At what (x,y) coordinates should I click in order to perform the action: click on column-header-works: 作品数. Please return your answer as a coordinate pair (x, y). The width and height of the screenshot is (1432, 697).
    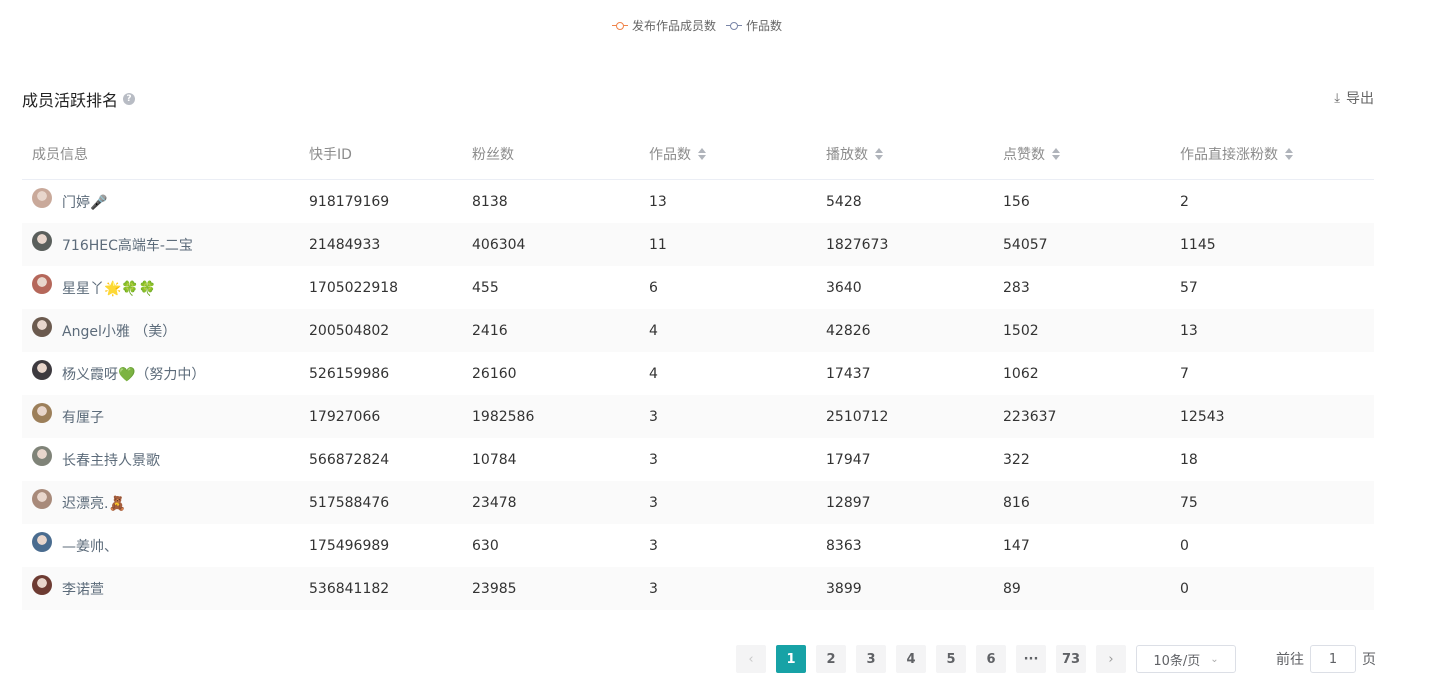
    Looking at the image, I should click on (727, 154).